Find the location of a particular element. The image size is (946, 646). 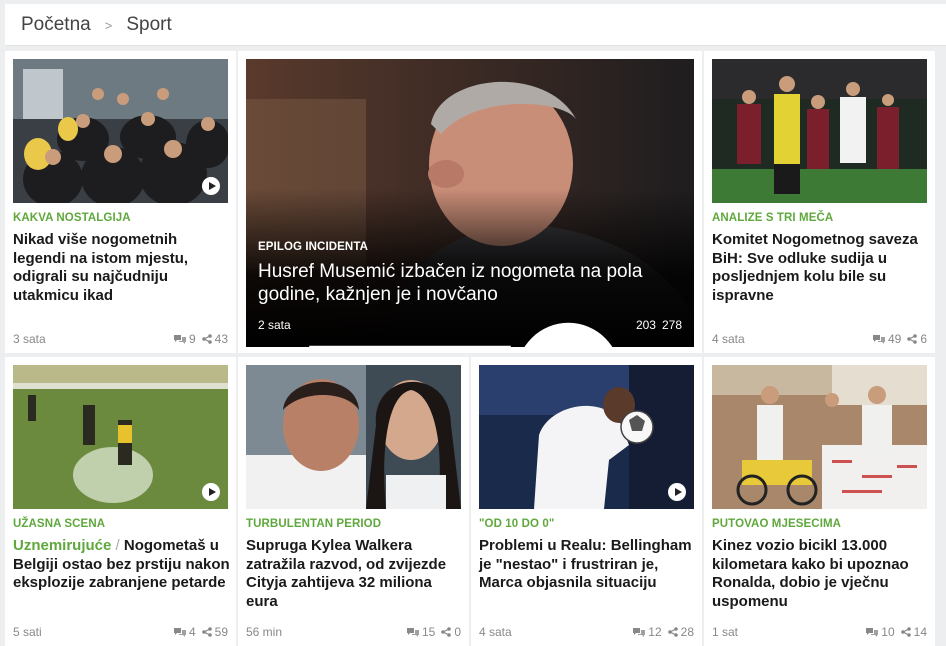

share-count: 43 is located at coordinates (215, 339).